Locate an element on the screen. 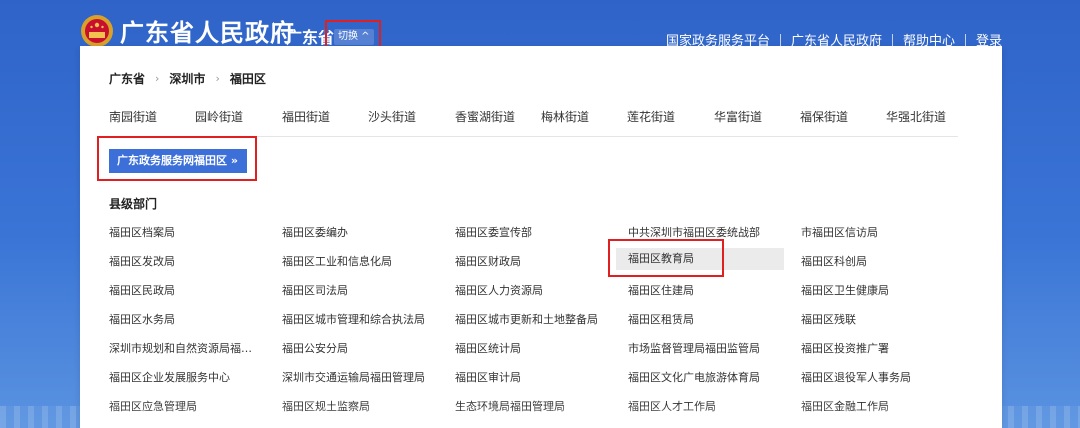  site-title: 广东省人民政府 is located at coordinates (207, 30).